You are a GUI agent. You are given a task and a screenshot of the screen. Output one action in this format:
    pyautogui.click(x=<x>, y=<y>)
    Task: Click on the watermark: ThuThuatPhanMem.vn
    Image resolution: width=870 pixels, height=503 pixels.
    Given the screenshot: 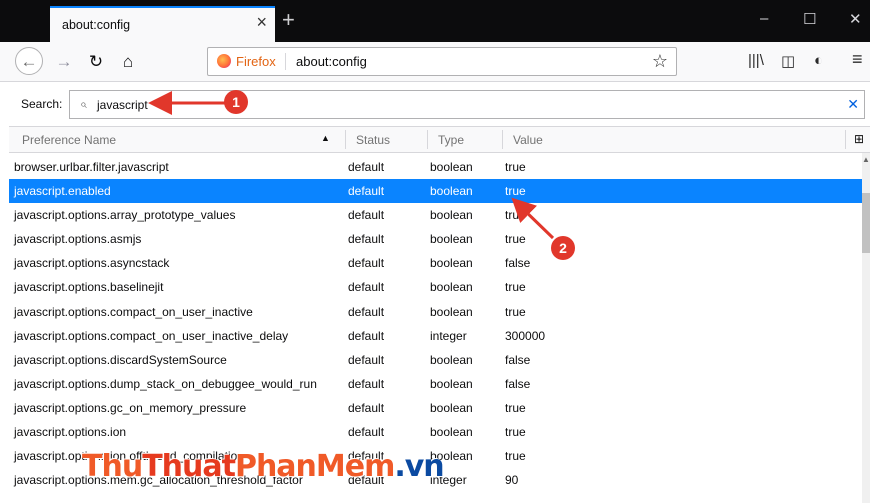 What is the action you would take?
    pyautogui.click(x=263, y=466)
    